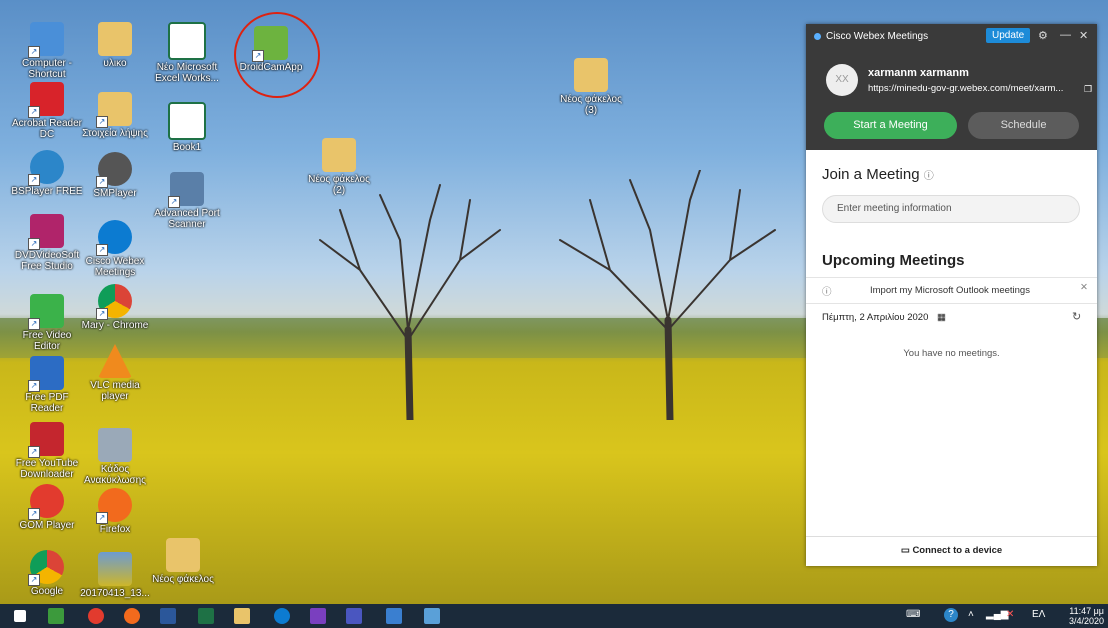 The image size is (1108, 628). I want to click on desktop-icon-google: ↗ Google, so click(47, 573).